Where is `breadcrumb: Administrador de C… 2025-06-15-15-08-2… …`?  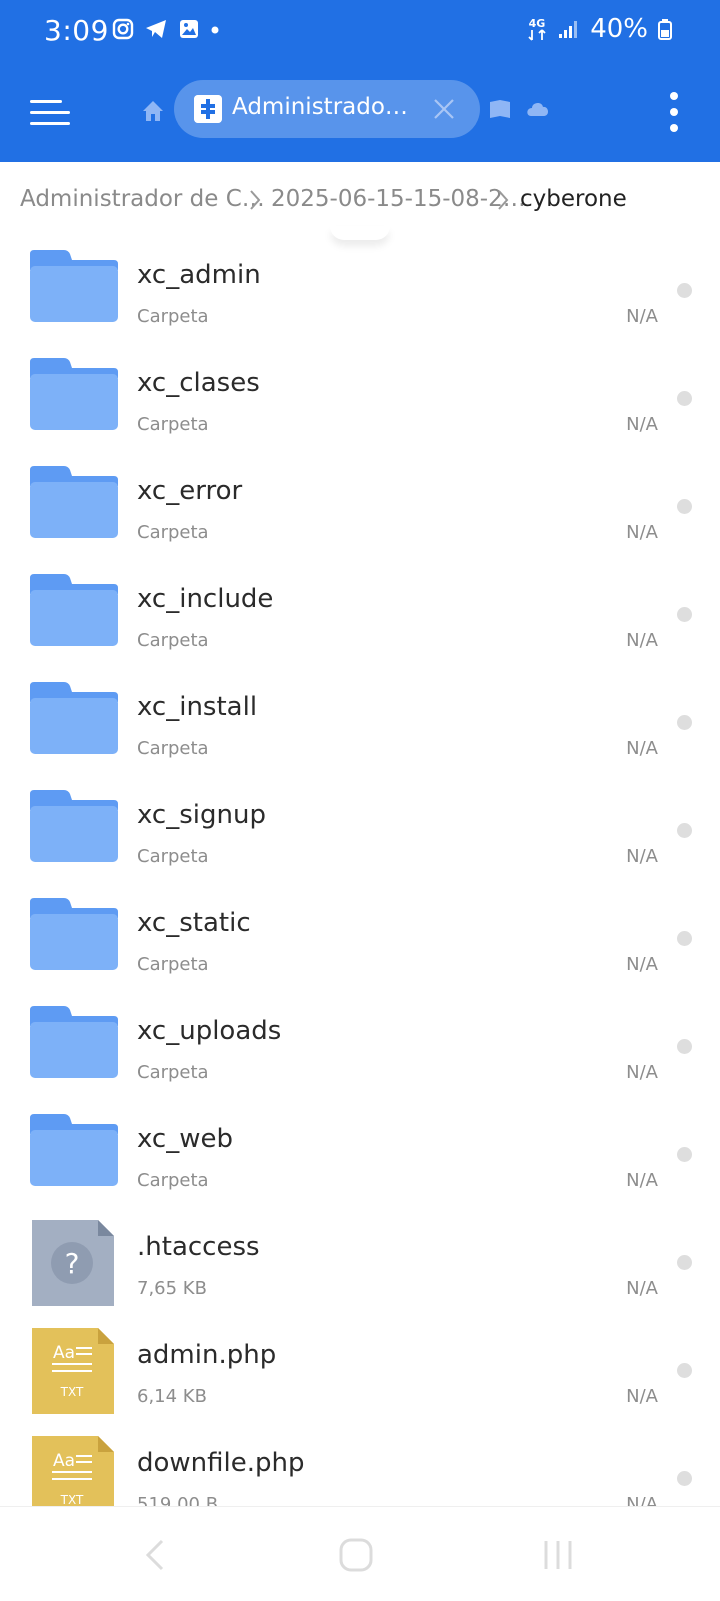 breadcrumb: Administrador de C… 2025-06-15-15-08-2… … is located at coordinates (360, 199).